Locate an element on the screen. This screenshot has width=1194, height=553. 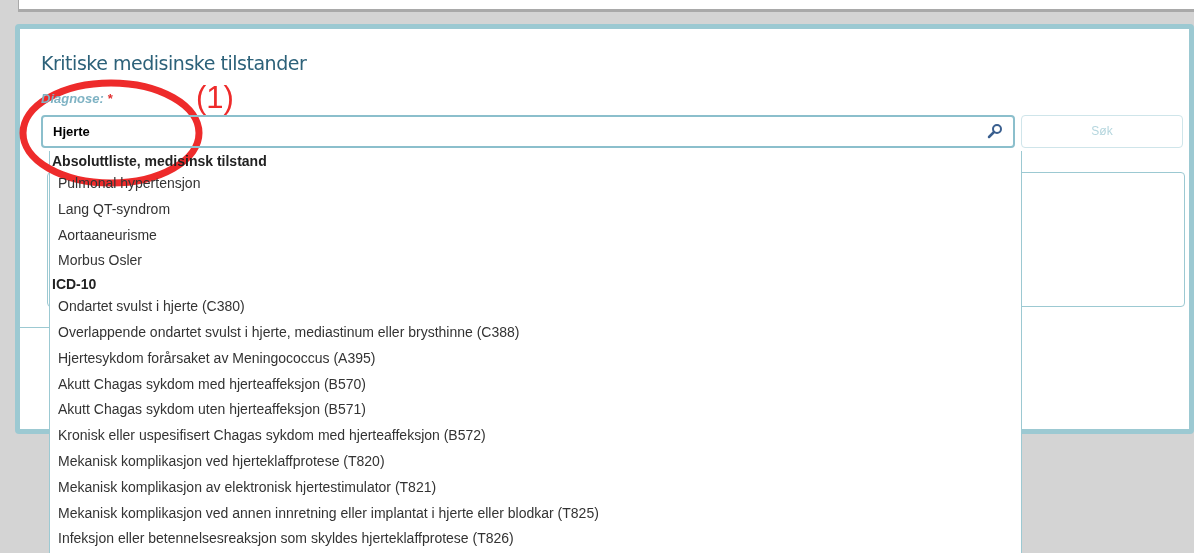
diagnosis-search-field: Hjerte is located at coordinates (528, 131).